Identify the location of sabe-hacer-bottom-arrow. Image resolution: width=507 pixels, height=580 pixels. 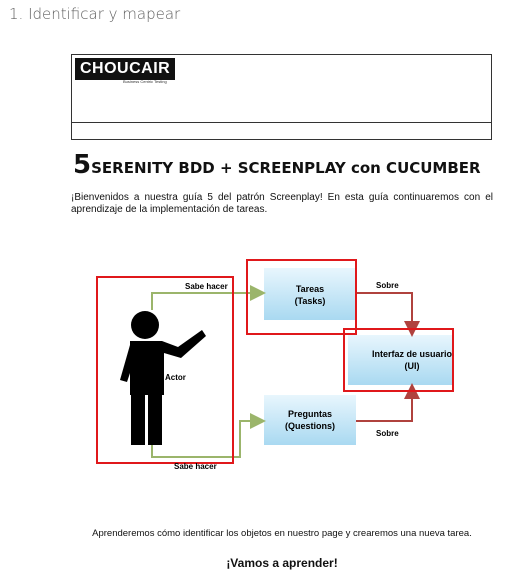
(208, 435).